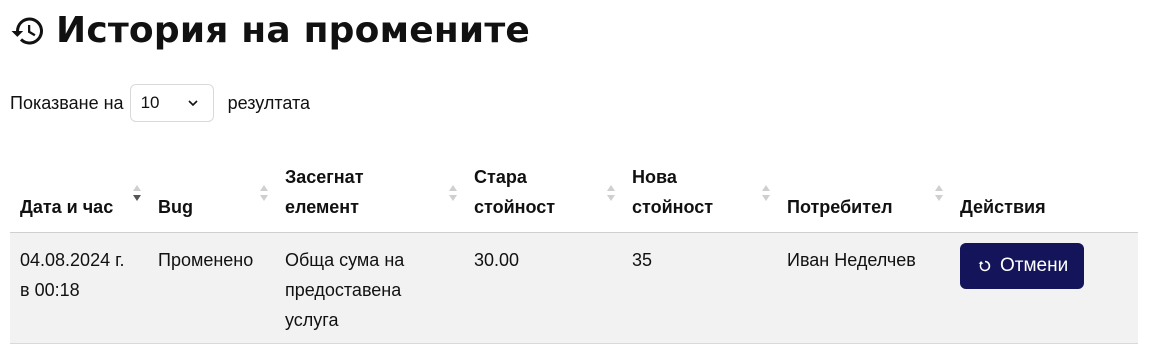 This screenshot has height=360, width=1150. What do you see at coordinates (137, 193) in the screenshot?
I see `sort-desc-icon` at bounding box center [137, 193].